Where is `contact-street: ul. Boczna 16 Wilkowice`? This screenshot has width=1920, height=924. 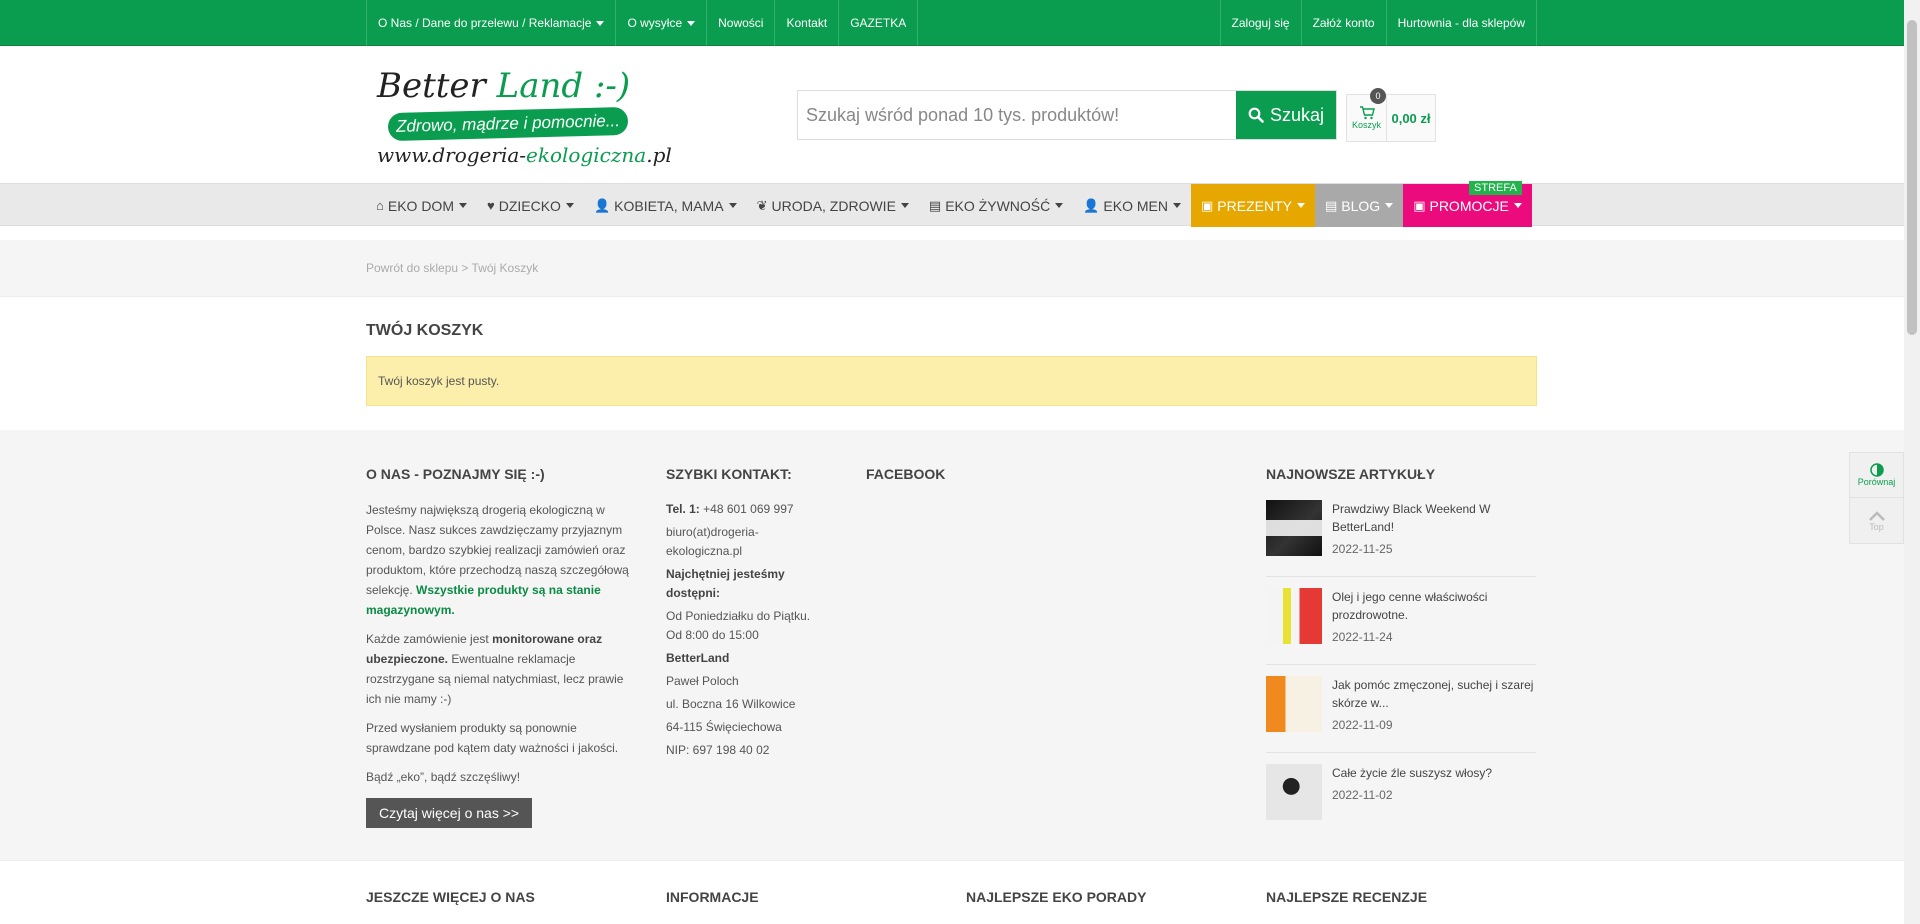
contact-street: ul. Boczna 16 Wilkowice is located at coordinates (731, 704).